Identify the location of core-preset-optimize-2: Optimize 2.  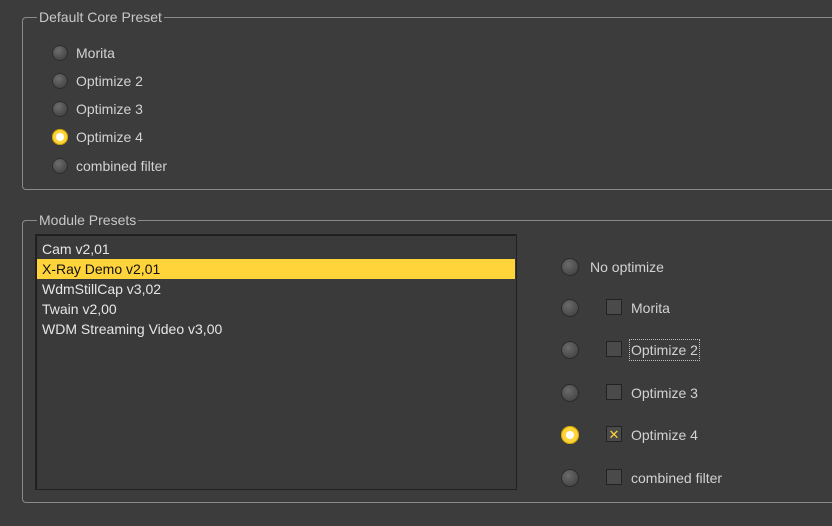
(97, 81).